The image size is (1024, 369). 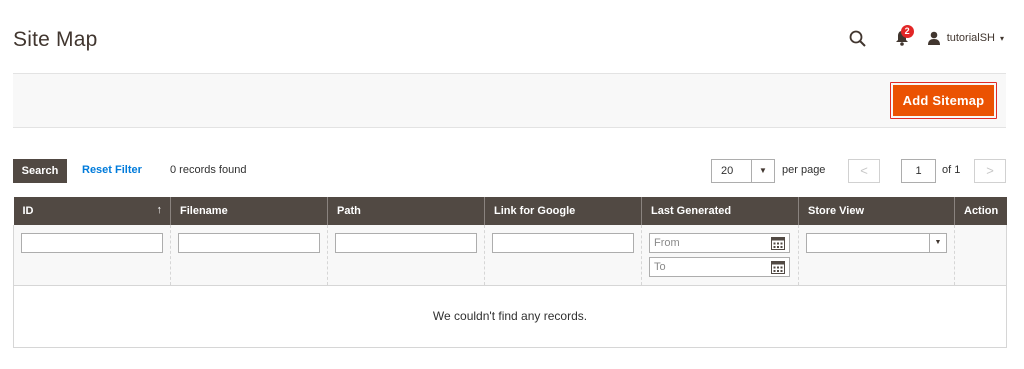 I want to click on page-title: Site Map, so click(x=55, y=39).